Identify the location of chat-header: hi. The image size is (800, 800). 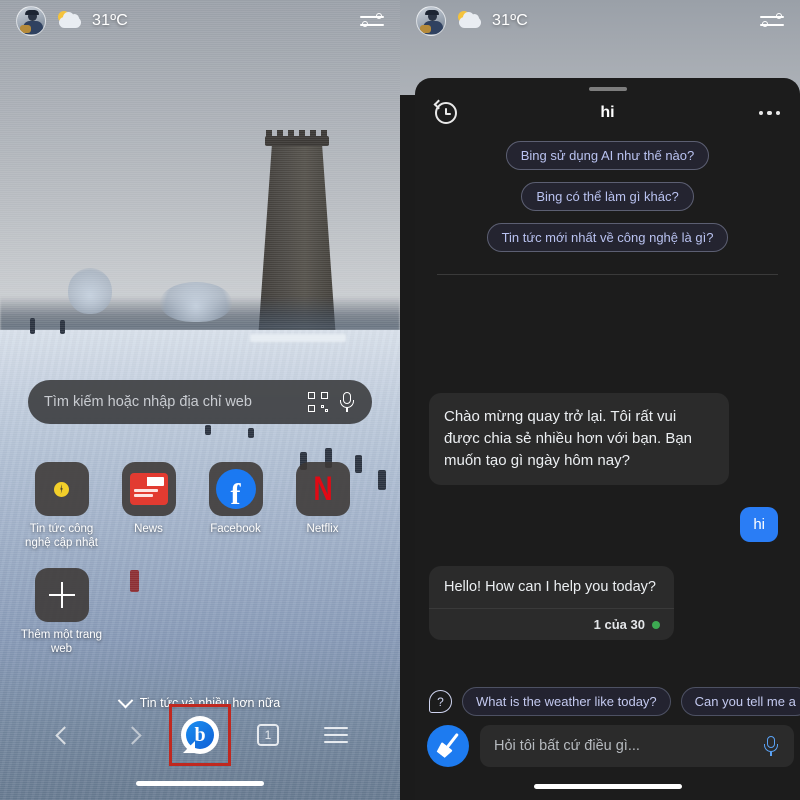
(607, 113).